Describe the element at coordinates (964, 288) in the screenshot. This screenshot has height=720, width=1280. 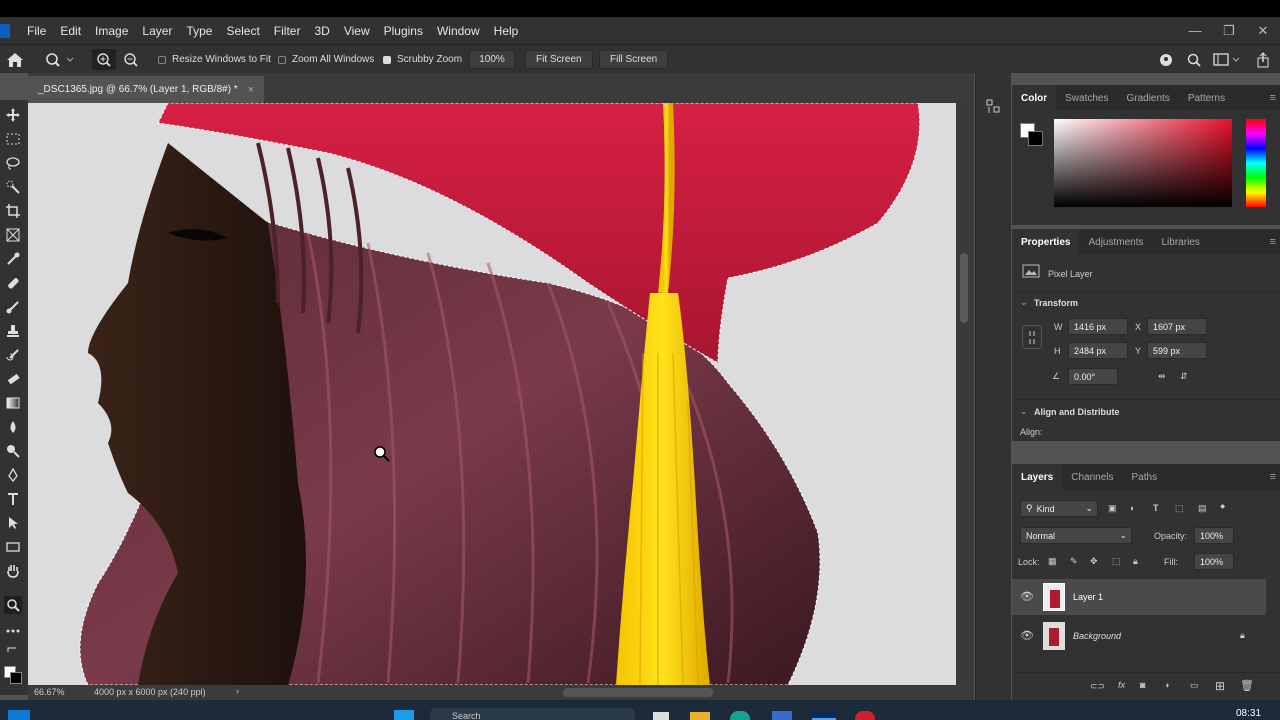
I see `vertical-scroll-thumb` at that location.